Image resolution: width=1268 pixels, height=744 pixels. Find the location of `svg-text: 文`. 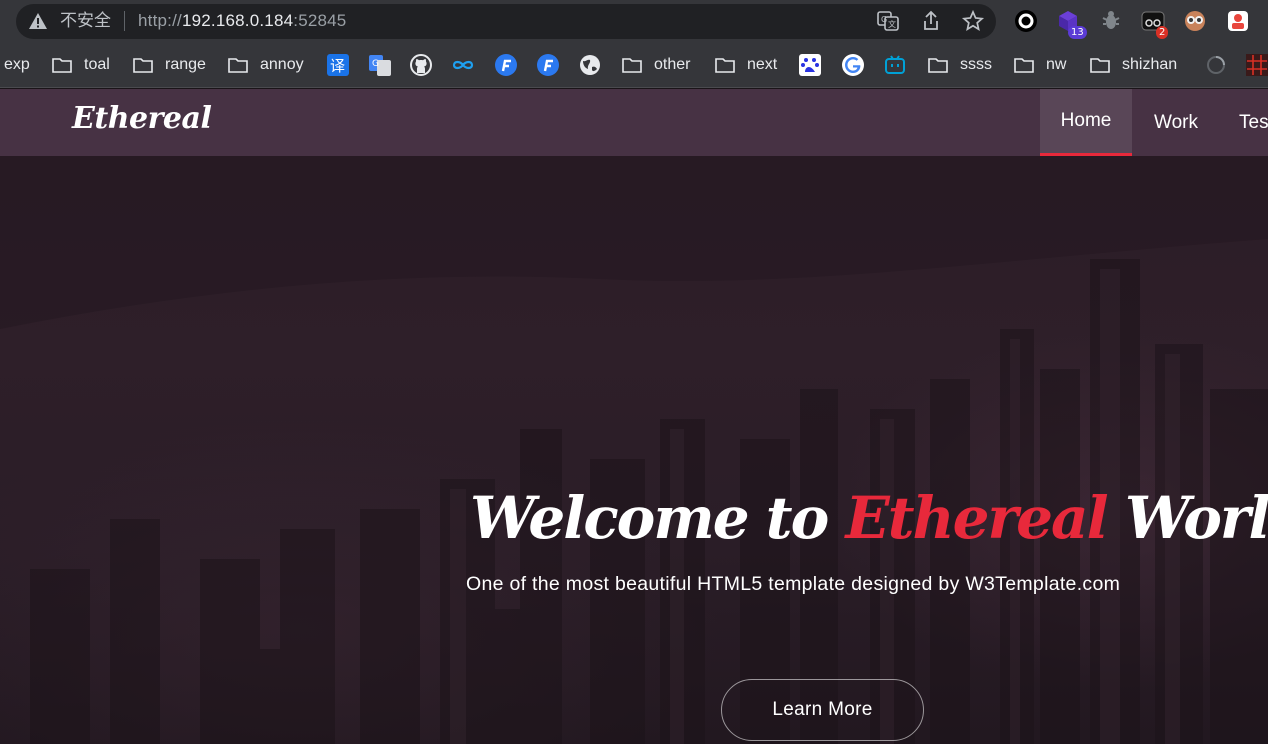

svg-text: 文 is located at coordinates (892, 24).